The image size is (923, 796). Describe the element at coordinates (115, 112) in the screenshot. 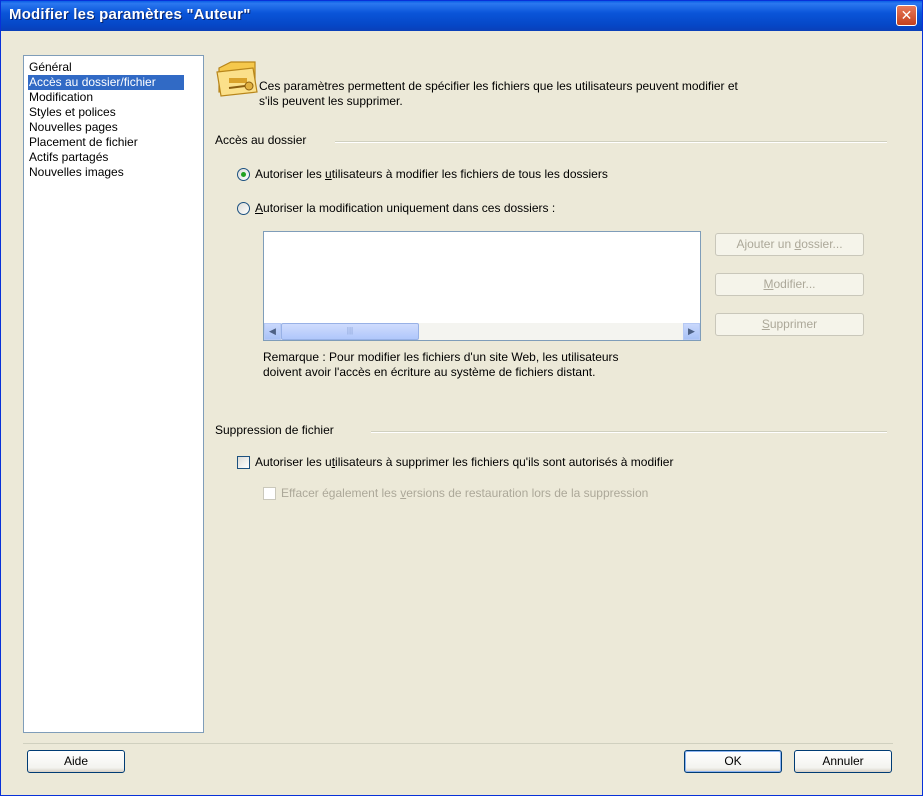

I see `sidebar-item-styles-fonts: Styles et polices` at that location.